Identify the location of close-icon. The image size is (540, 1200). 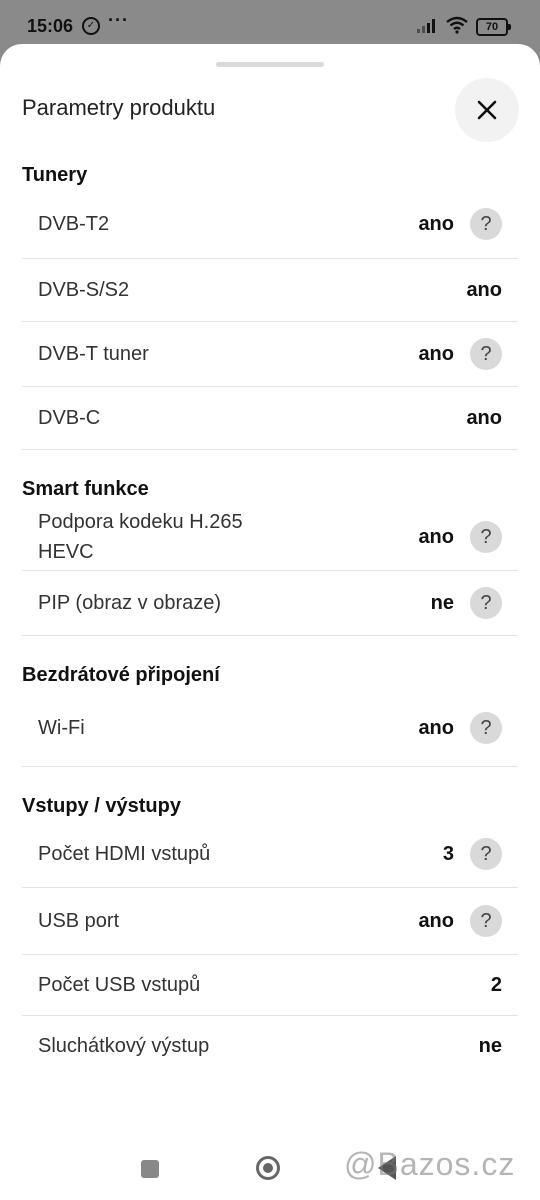
(487, 110).